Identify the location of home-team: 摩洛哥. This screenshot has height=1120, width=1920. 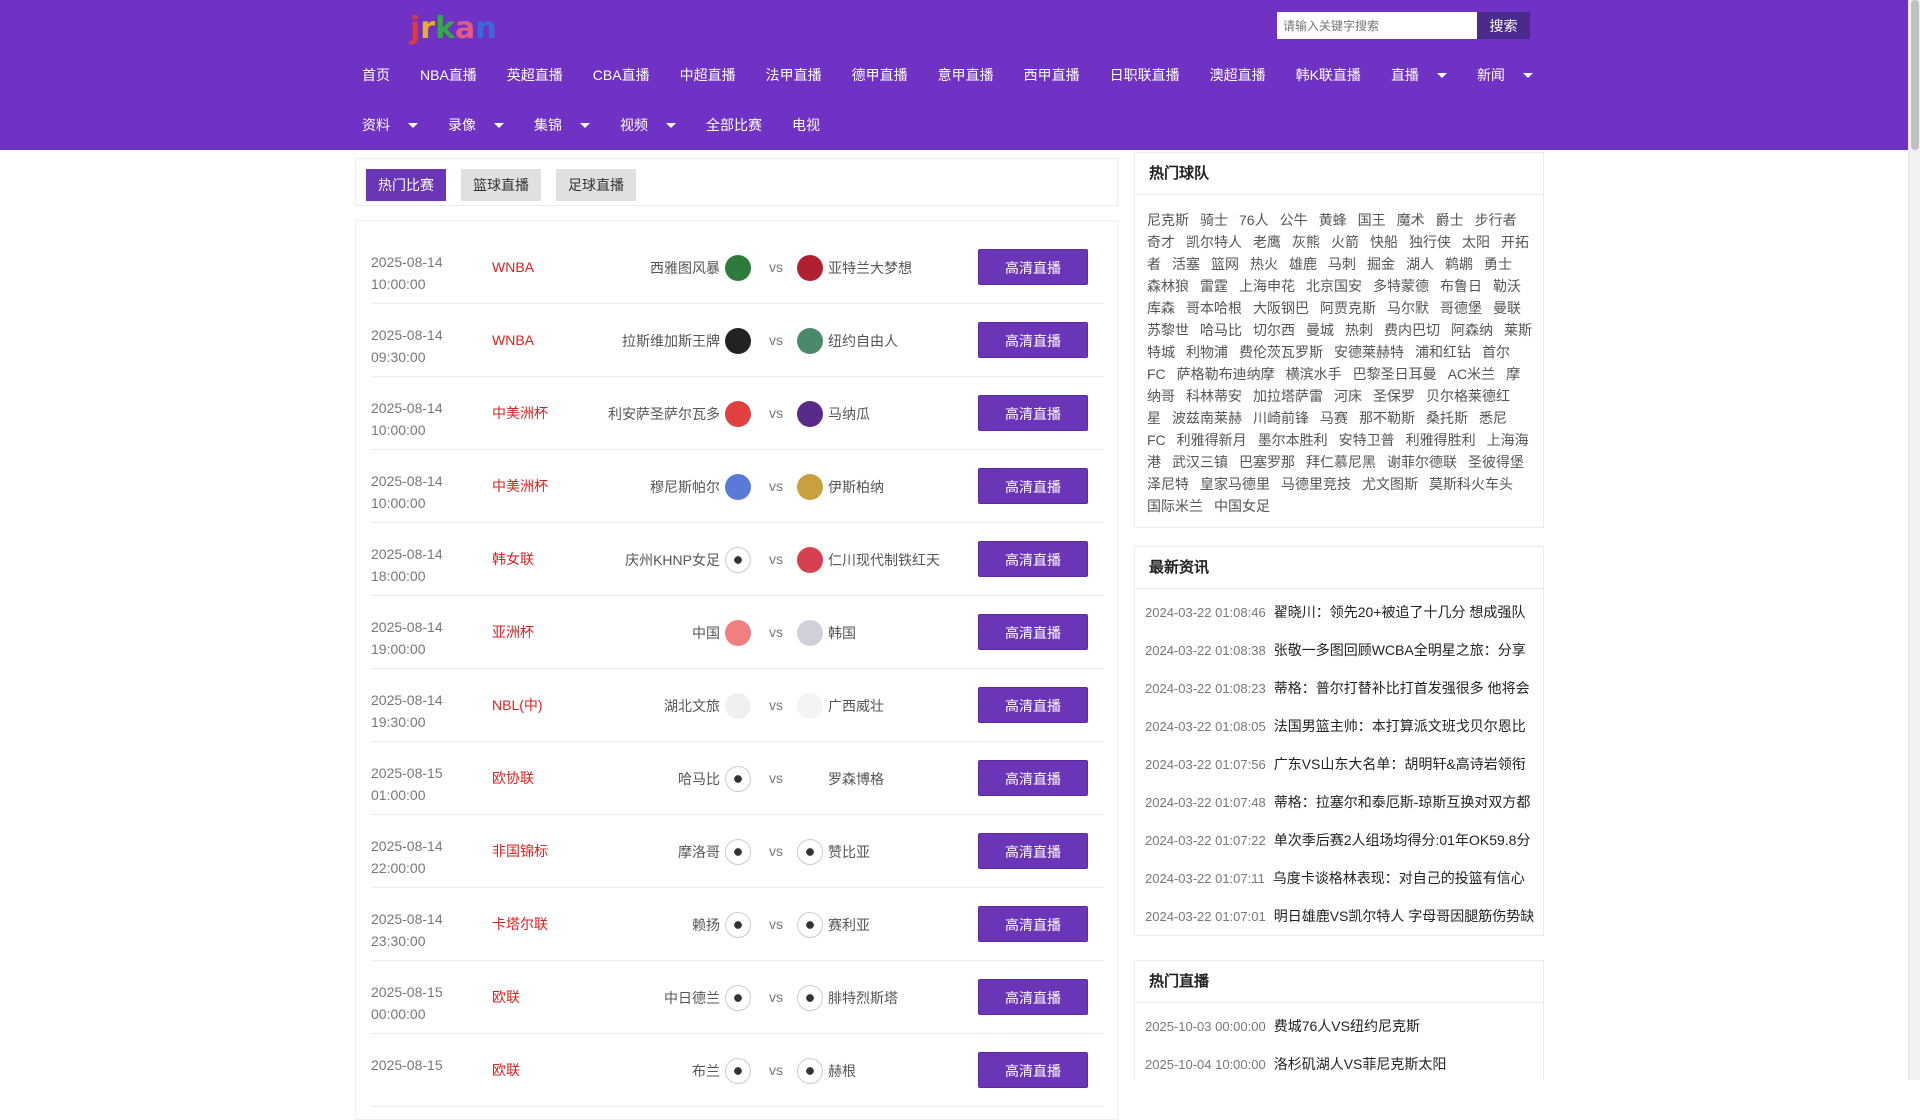
(714, 851).